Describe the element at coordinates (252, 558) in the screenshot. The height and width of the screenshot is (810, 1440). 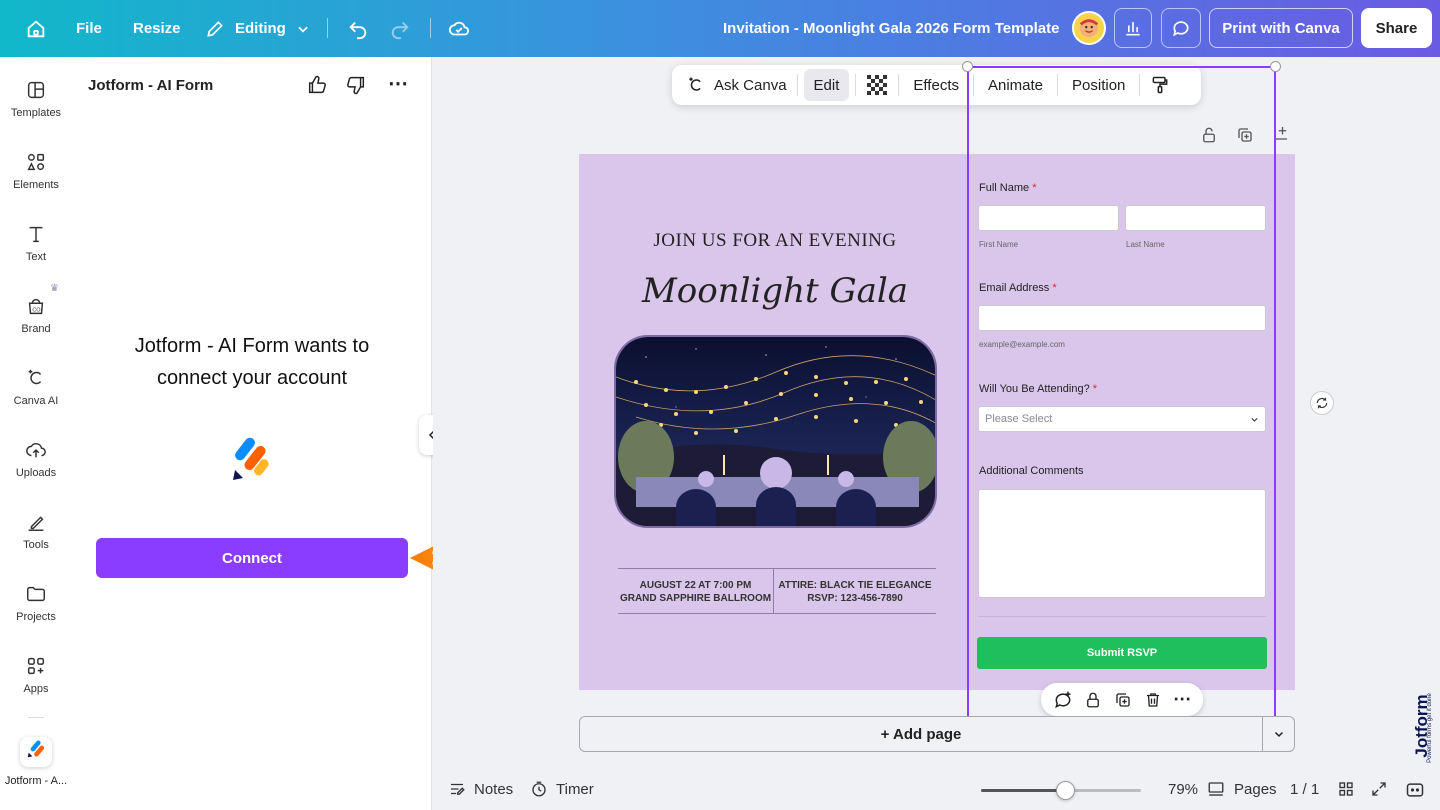
I see `connect-button: Connect` at that location.